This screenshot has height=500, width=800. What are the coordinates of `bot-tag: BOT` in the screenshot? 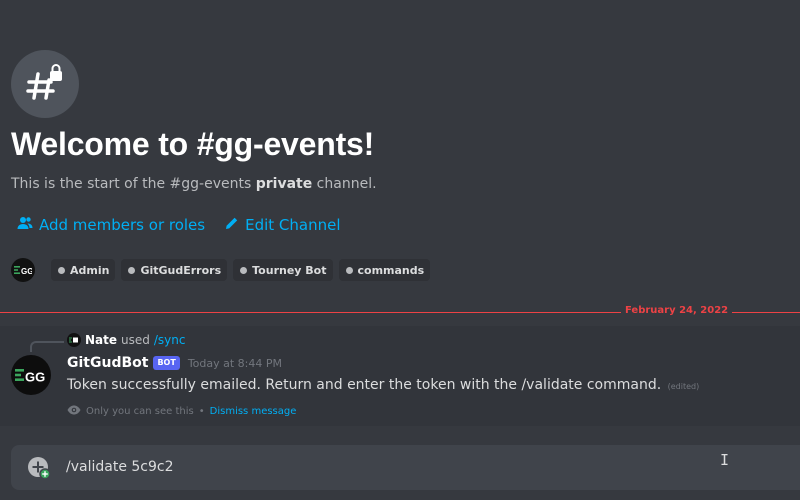 It's located at (166, 363).